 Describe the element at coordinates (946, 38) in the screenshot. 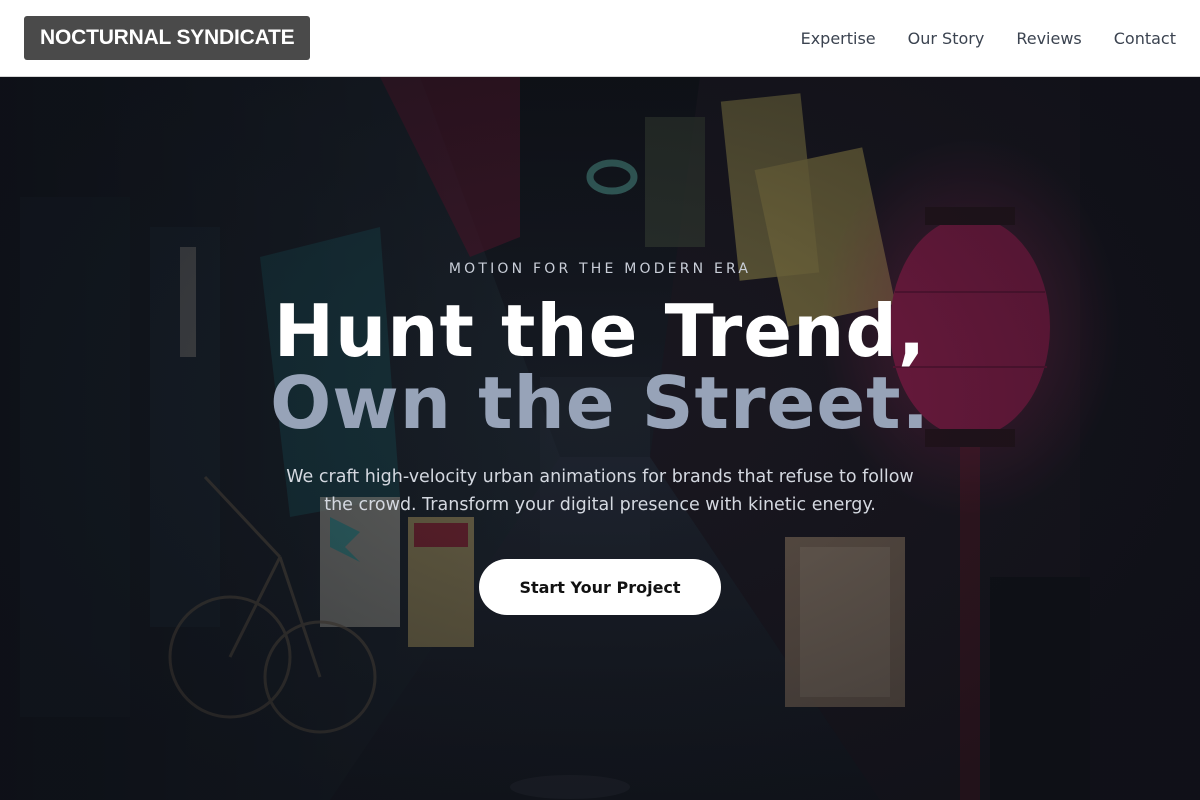

I see `nav-link-our-story: Our Story` at that location.